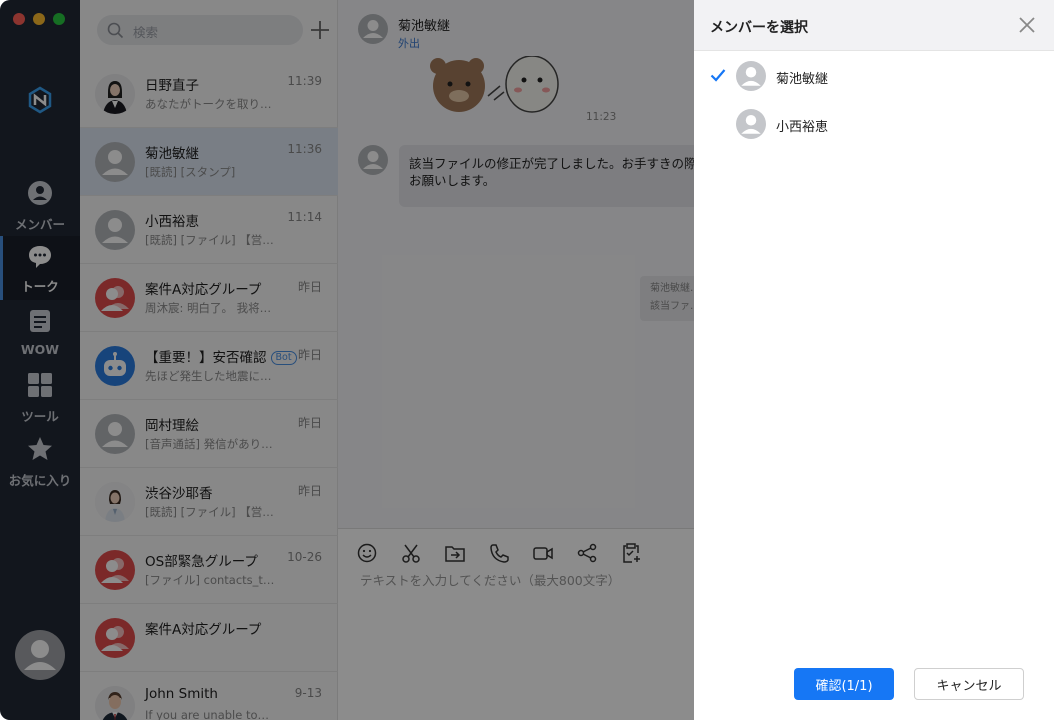 Image resolution: width=1054 pixels, height=720 pixels. I want to click on member-name: 小西裕恵, so click(802, 127).